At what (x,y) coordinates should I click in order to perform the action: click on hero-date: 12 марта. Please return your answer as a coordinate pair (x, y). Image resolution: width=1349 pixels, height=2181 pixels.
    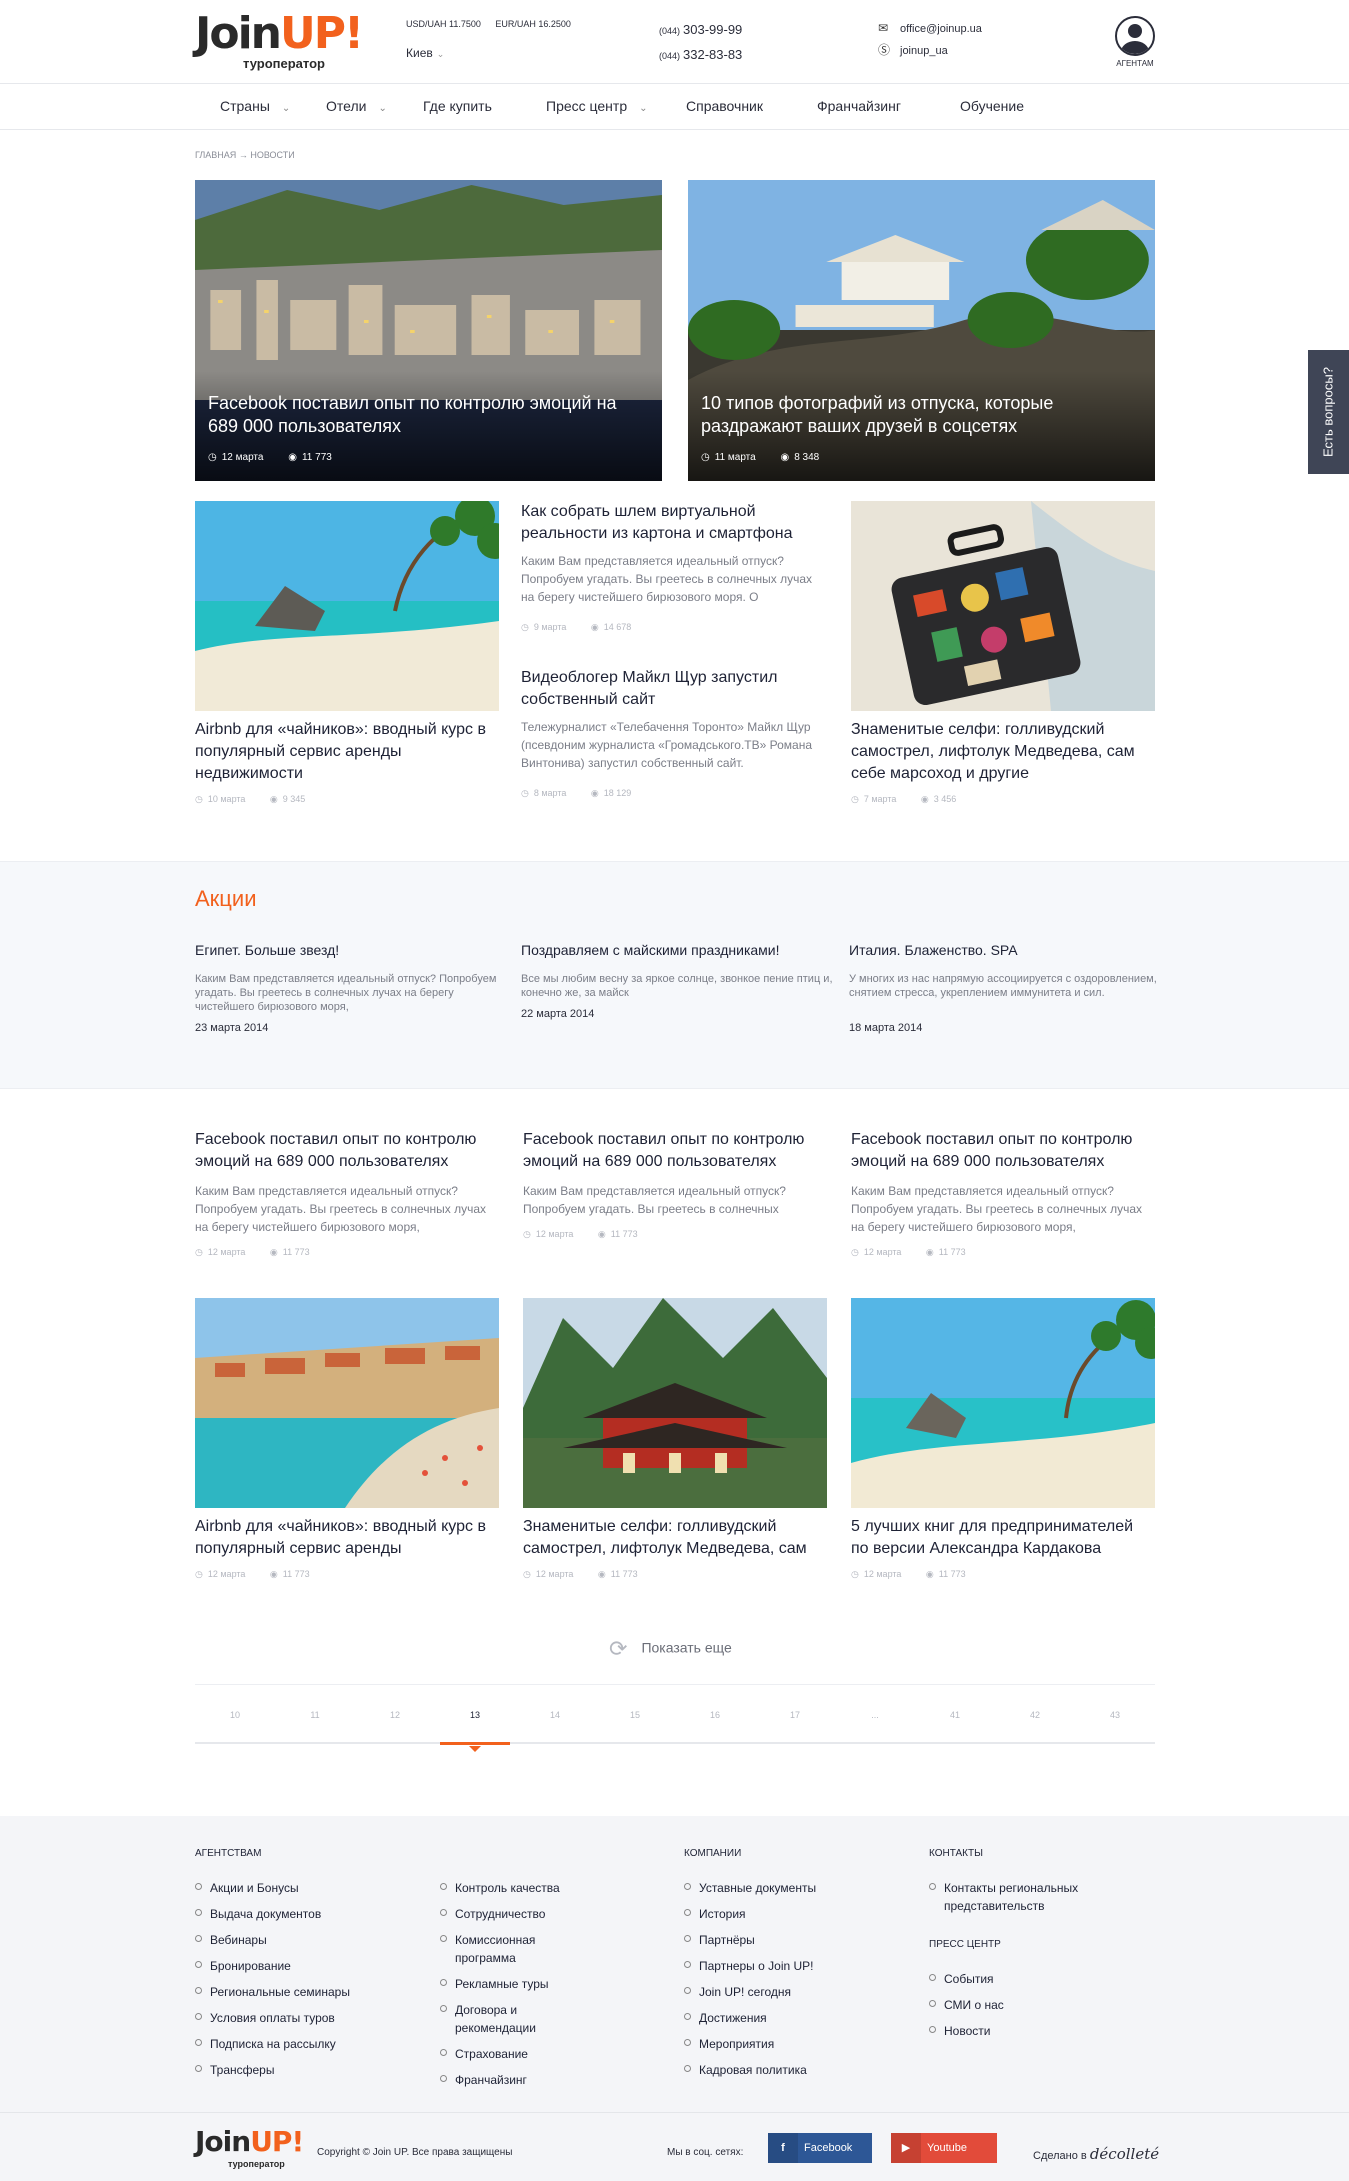
    Looking at the image, I should click on (242, 457).